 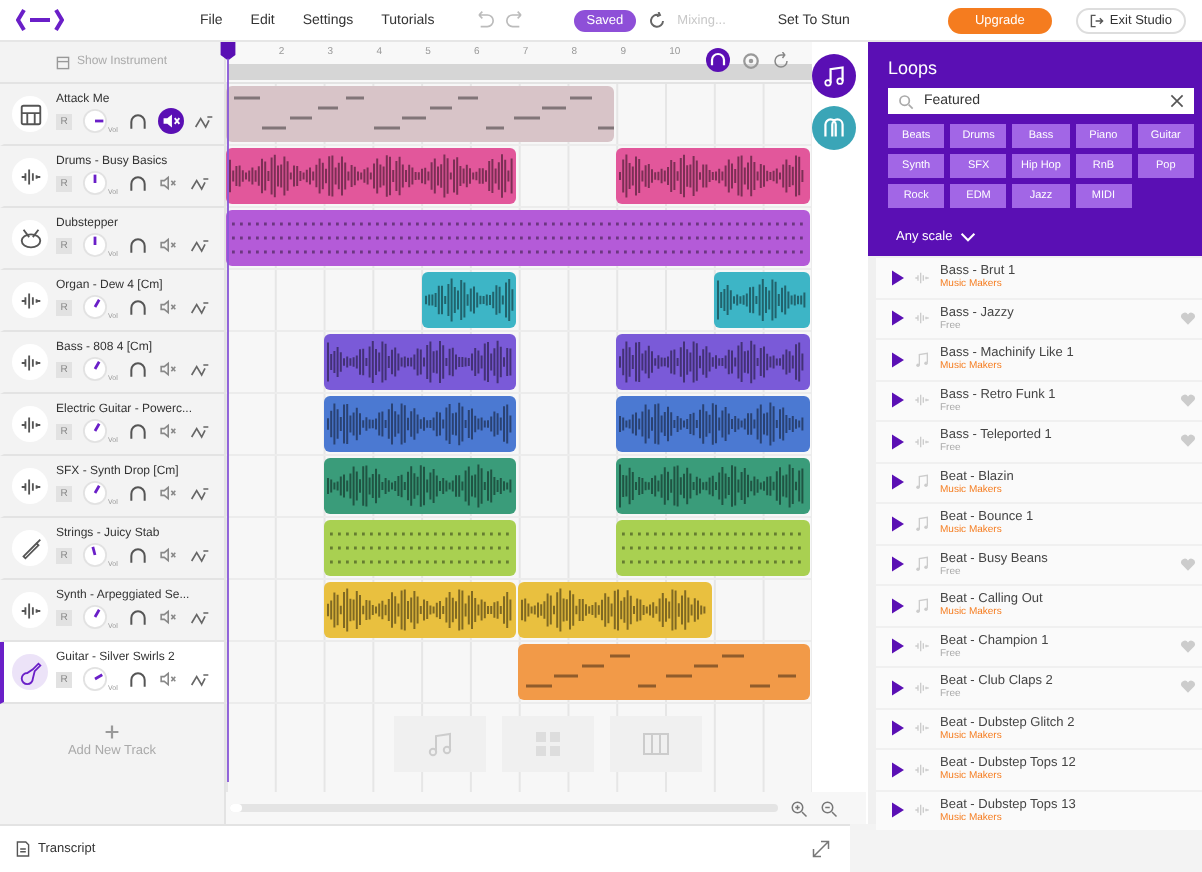 I want to click on expand-icon, so click(x=821, y=849).